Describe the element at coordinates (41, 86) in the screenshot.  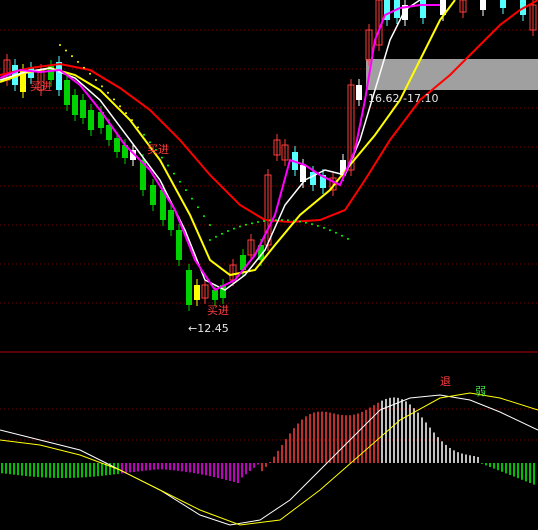
I see `buy-signal-label-1: 买进` at that location.